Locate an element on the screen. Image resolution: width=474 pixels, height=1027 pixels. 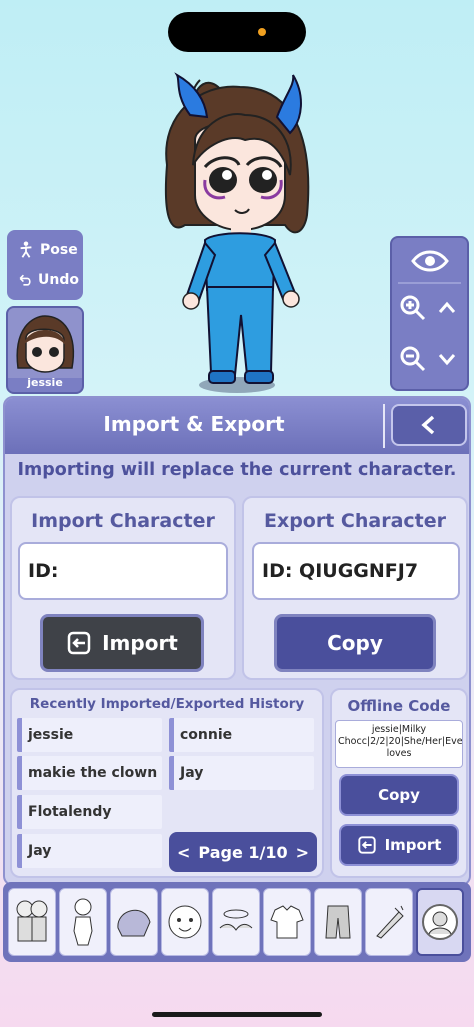
offline-copy-label: Copy is located at coordinates (399, 795).